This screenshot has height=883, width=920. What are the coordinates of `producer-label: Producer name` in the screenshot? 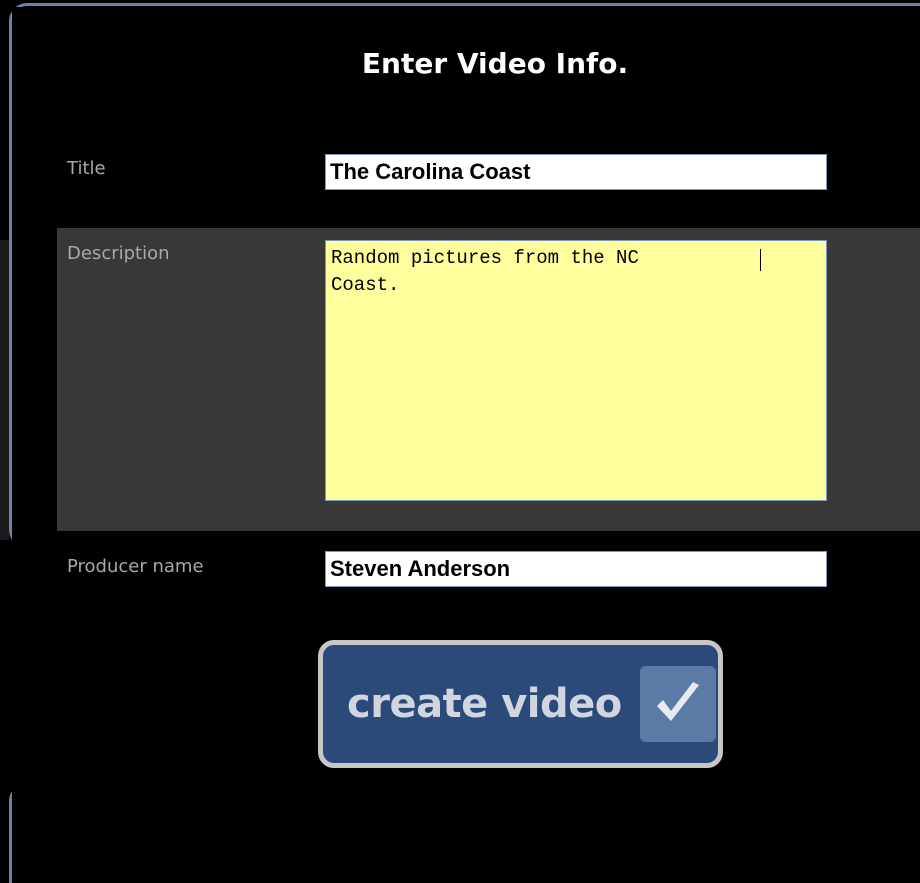 It's located at (135, 566).